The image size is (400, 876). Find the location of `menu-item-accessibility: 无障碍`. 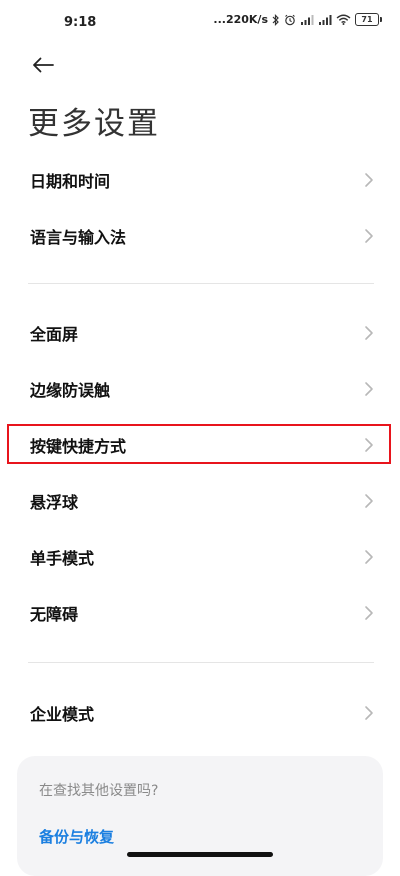

menu-item-accessibility: 无障碍 is located at coordinates (200, 613).